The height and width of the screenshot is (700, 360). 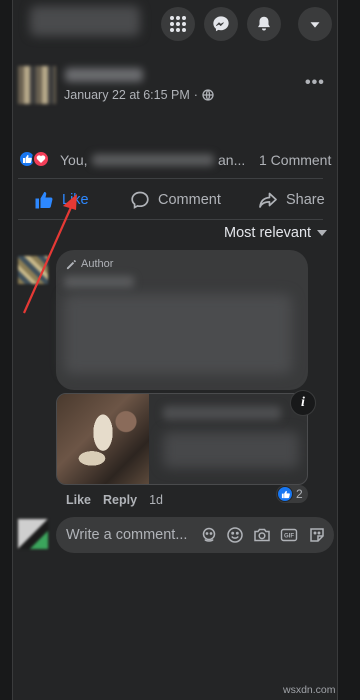 What do you see at coordinates (231, 450) in the screenshot?
I see `preview-description-redacted` at bounding box center [231, 450].